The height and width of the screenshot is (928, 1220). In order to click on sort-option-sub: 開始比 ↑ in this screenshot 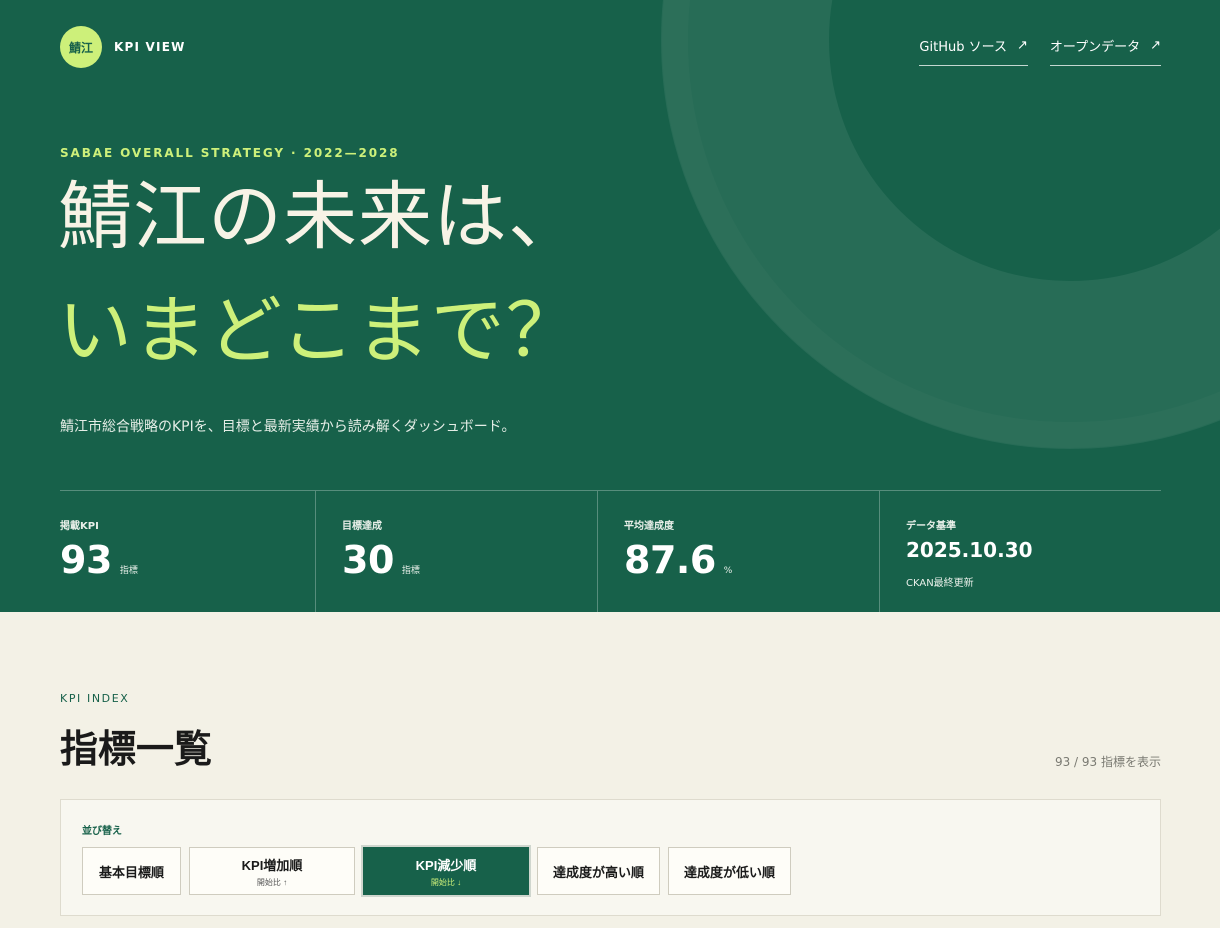, I will do `click(272, 882)`.